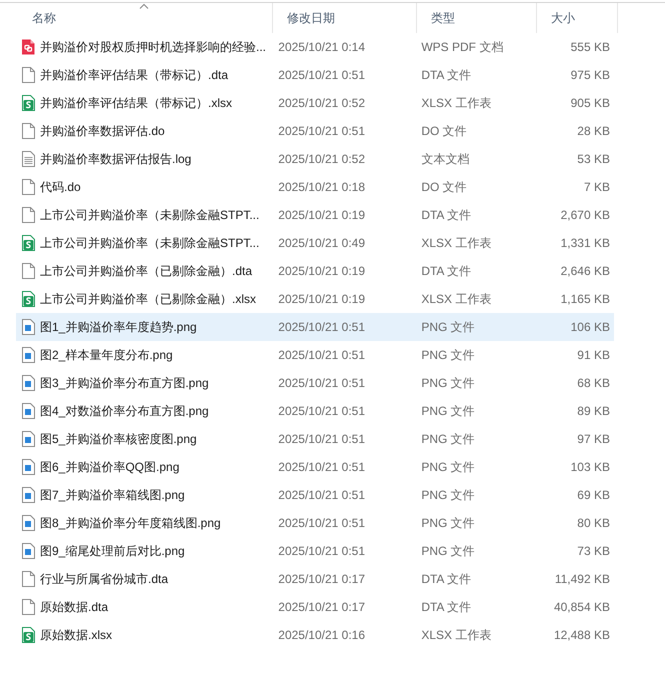  Describe the element at coordinates (593, 383) in the screenshot. I see `file-size: 68 KB` at that location.